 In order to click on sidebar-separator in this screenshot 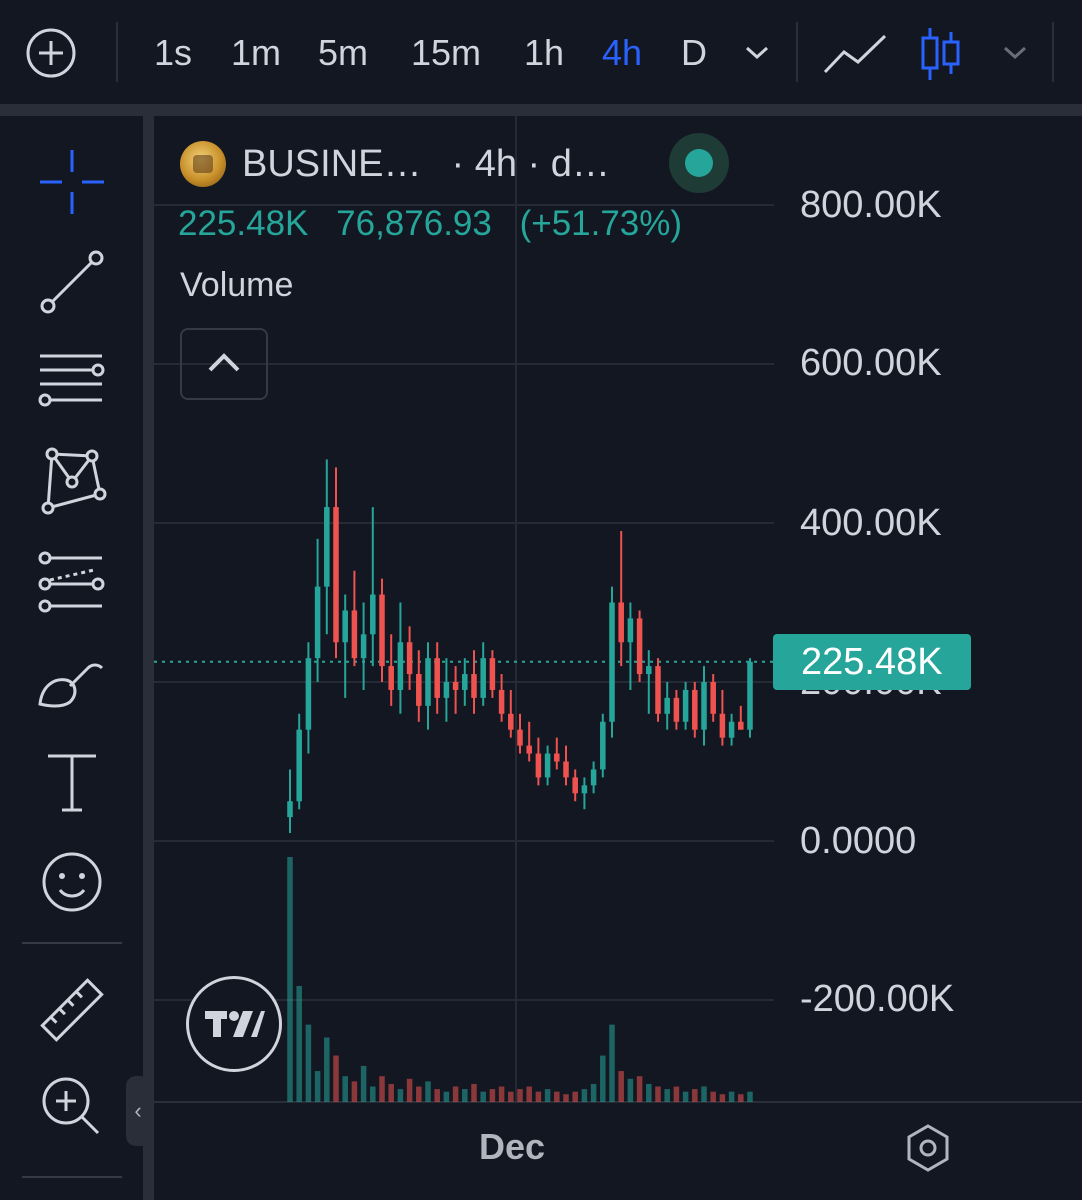, I will do `click(148, 658)`.